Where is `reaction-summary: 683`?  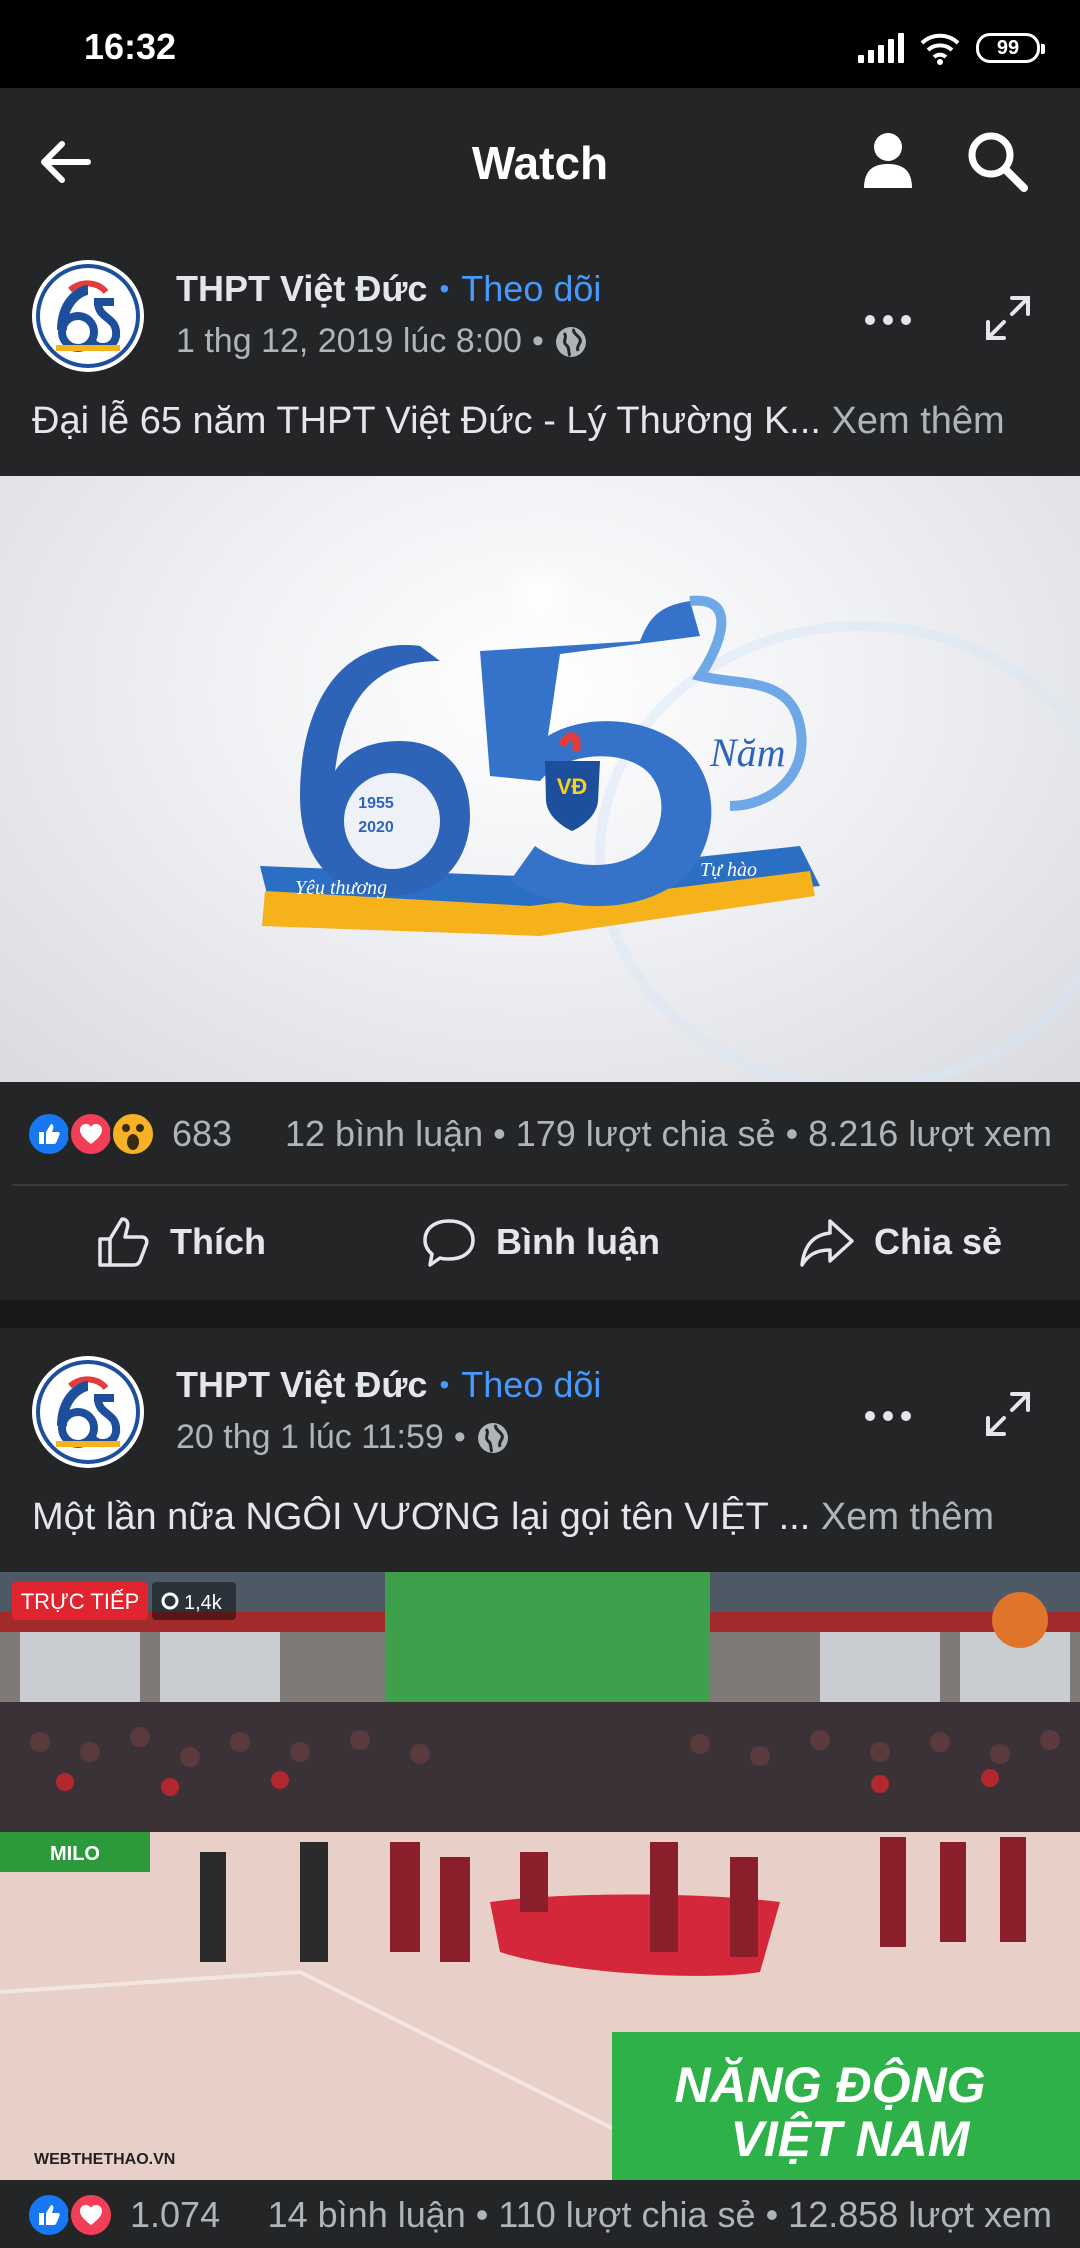
reaction-summary: 683 is located at coordinates (129, 1134).